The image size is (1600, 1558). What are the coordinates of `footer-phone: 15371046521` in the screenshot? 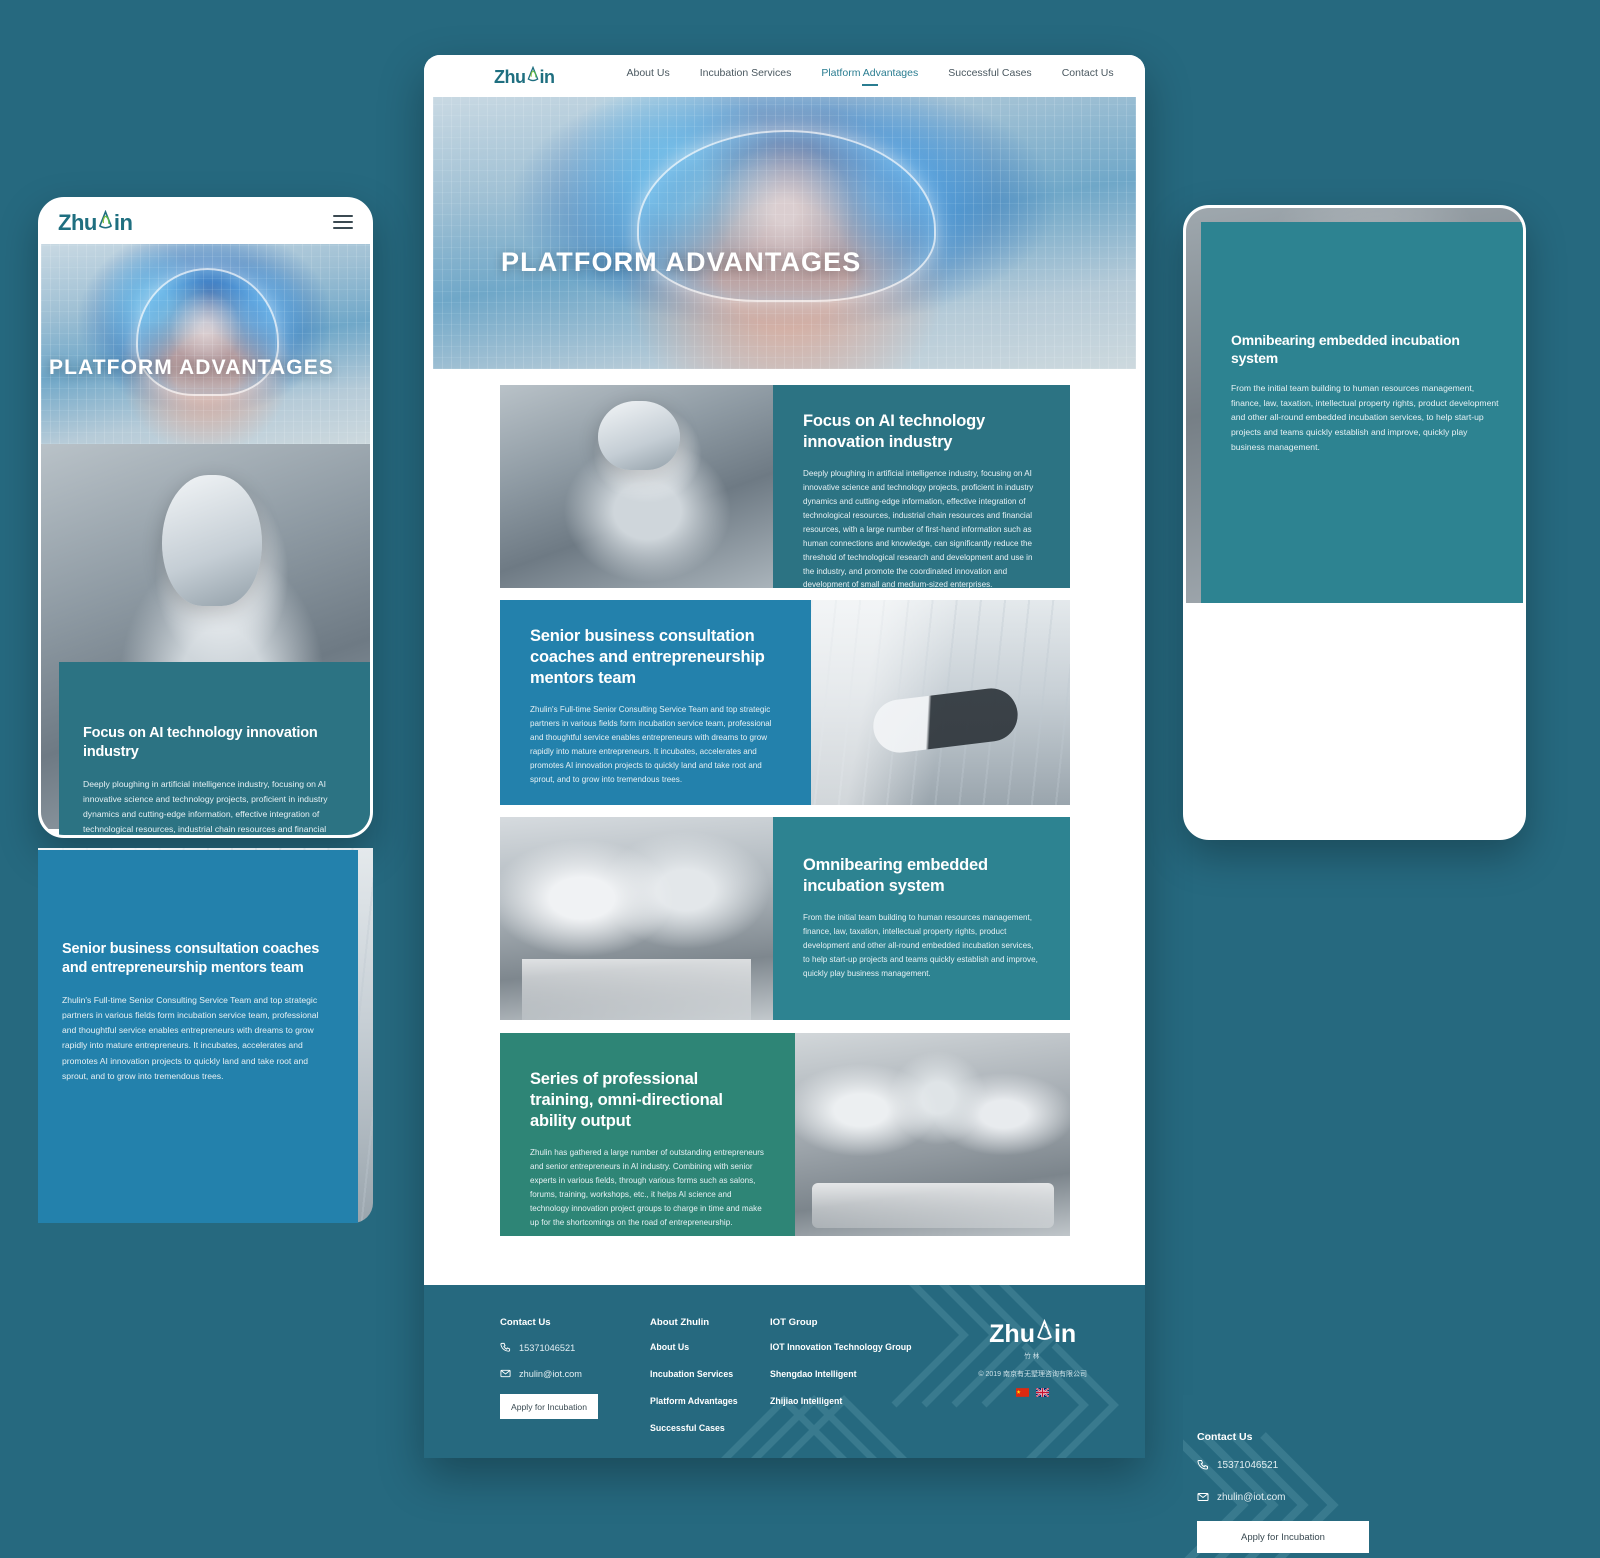 It's located at (575, 1347).